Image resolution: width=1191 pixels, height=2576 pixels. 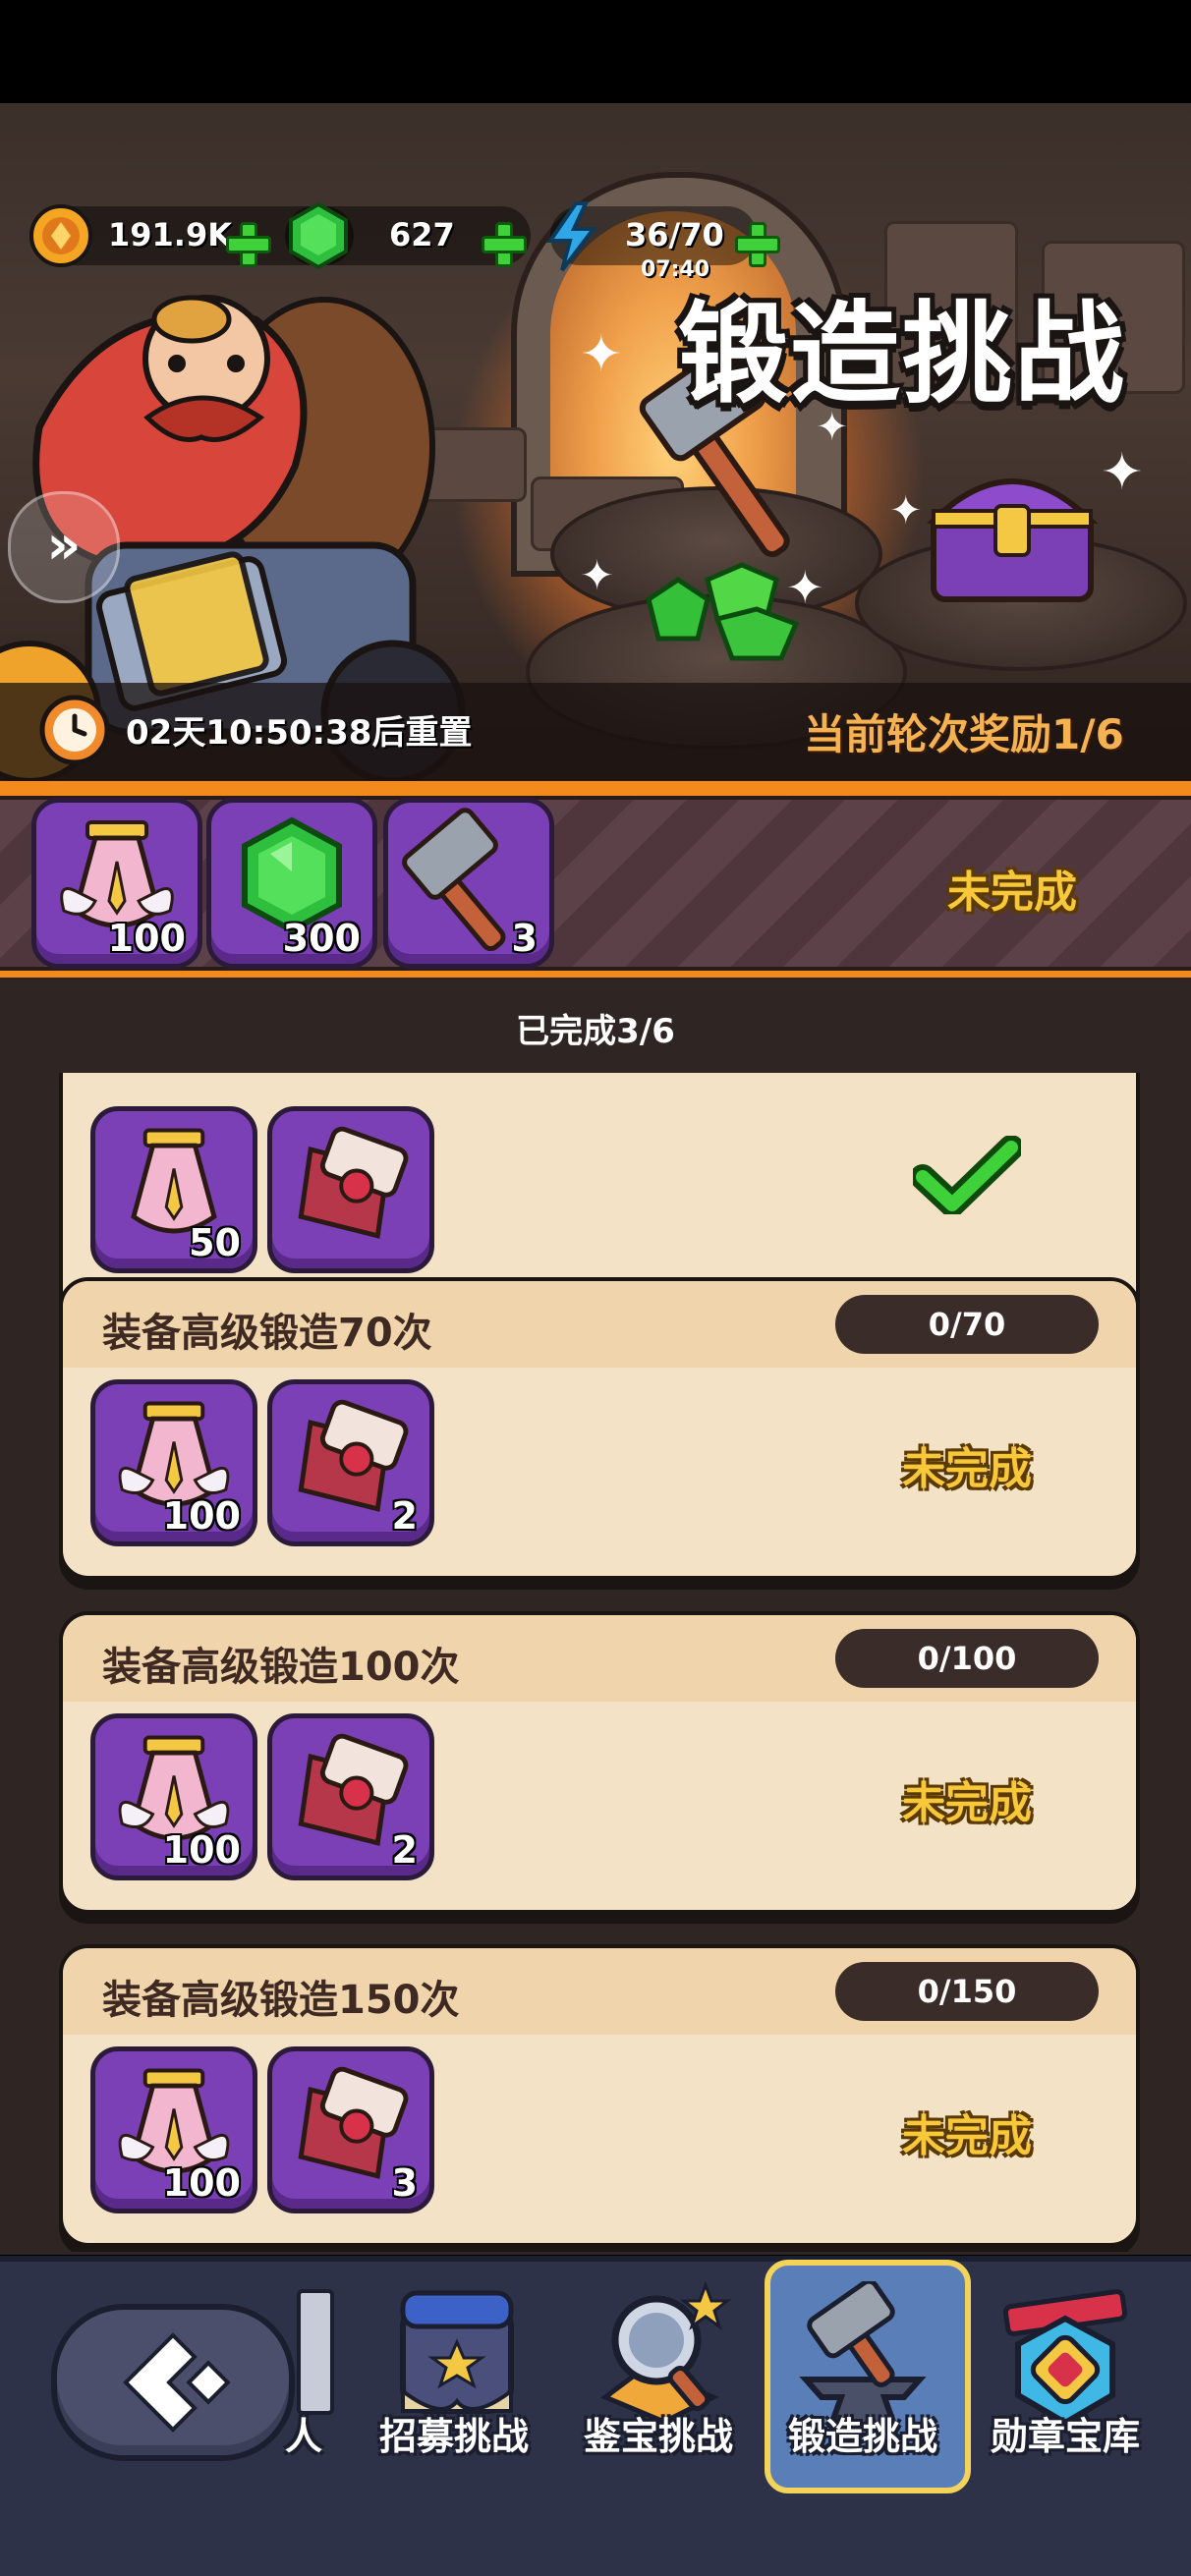 I want to click on gold-amount: 191.9K, so click(x=171, y=234).